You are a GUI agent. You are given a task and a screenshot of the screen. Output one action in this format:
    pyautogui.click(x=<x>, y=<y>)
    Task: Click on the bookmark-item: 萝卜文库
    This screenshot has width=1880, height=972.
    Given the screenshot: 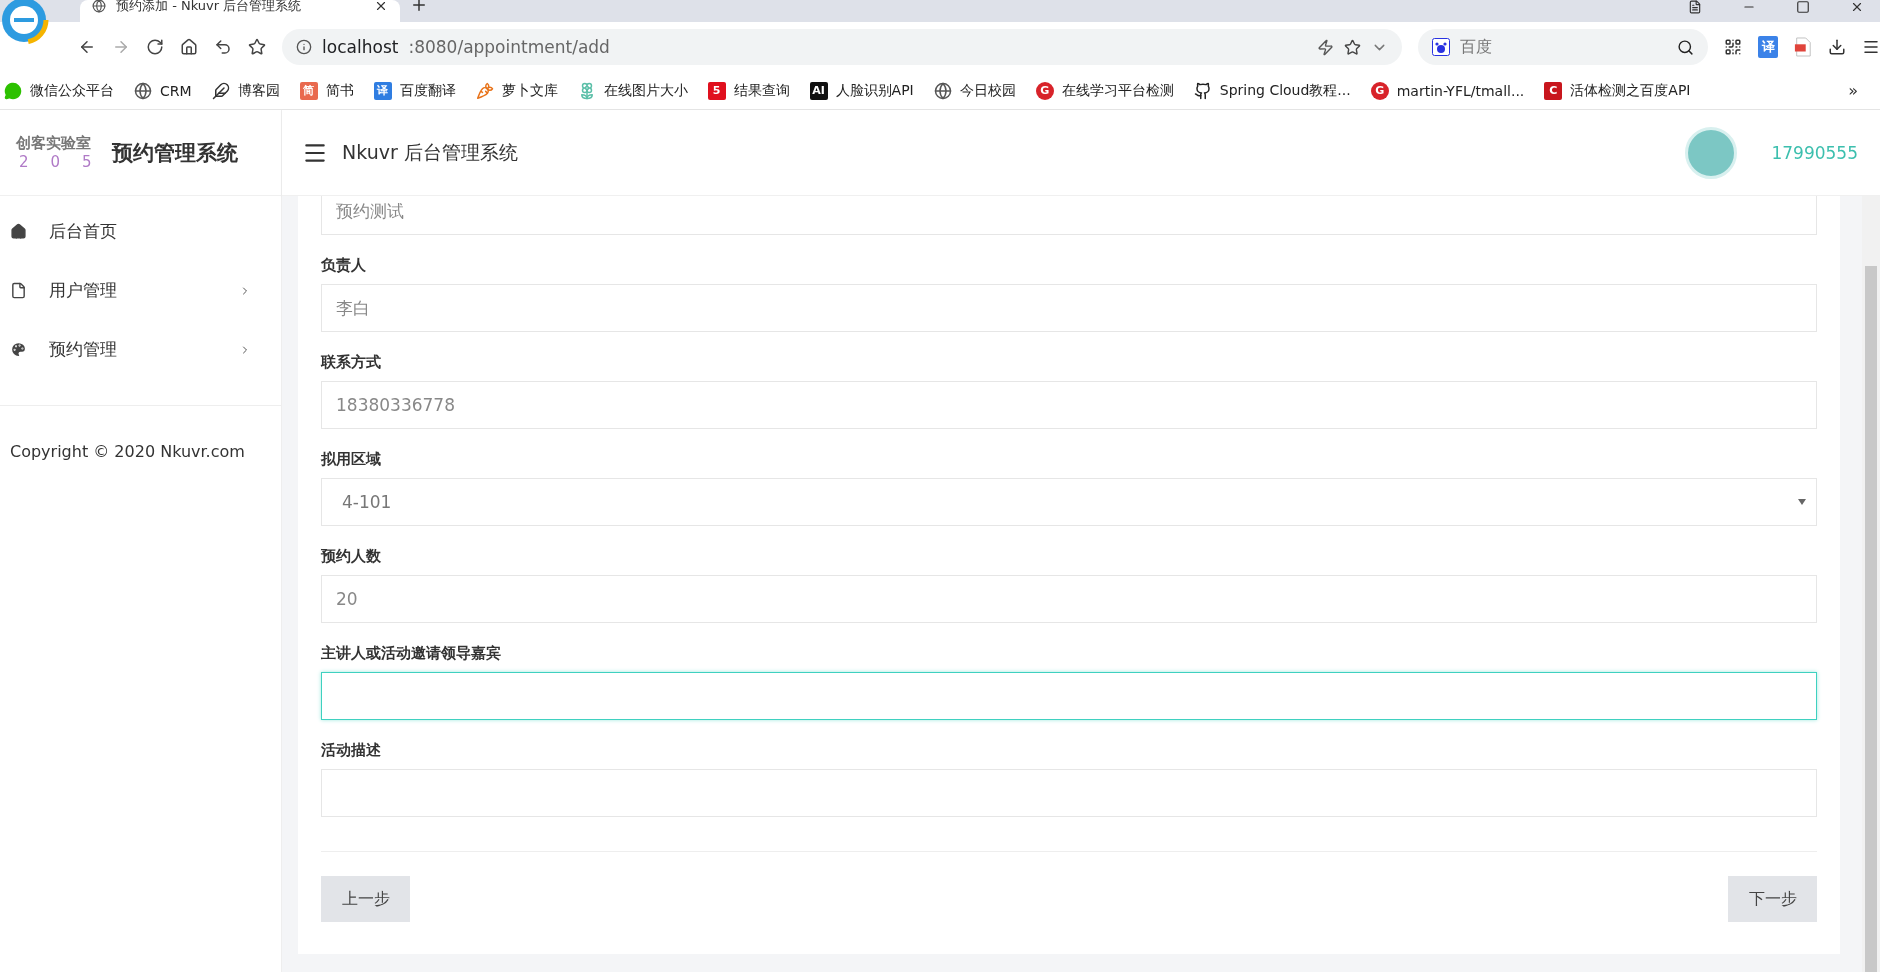 What is the action you would take?
    pyautogui.click(x=516, y=90)
    